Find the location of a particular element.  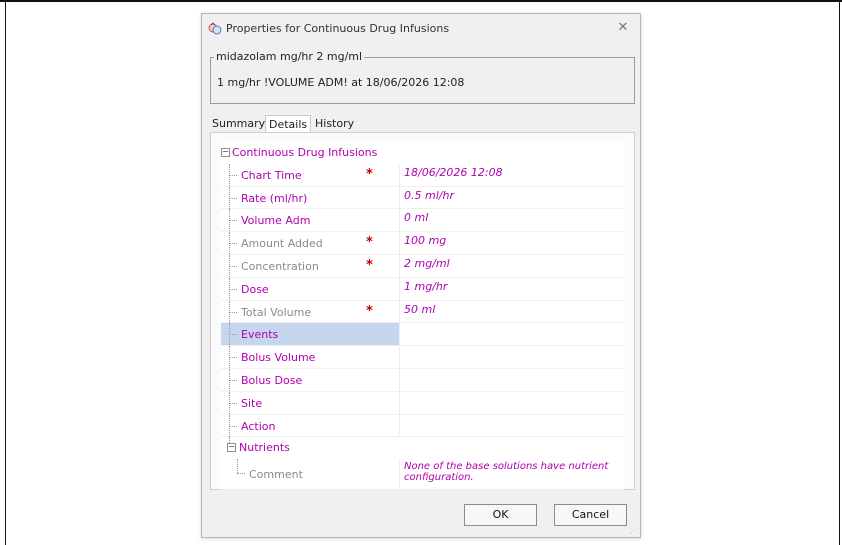

background-border-right is located at coordinates (839, 272).